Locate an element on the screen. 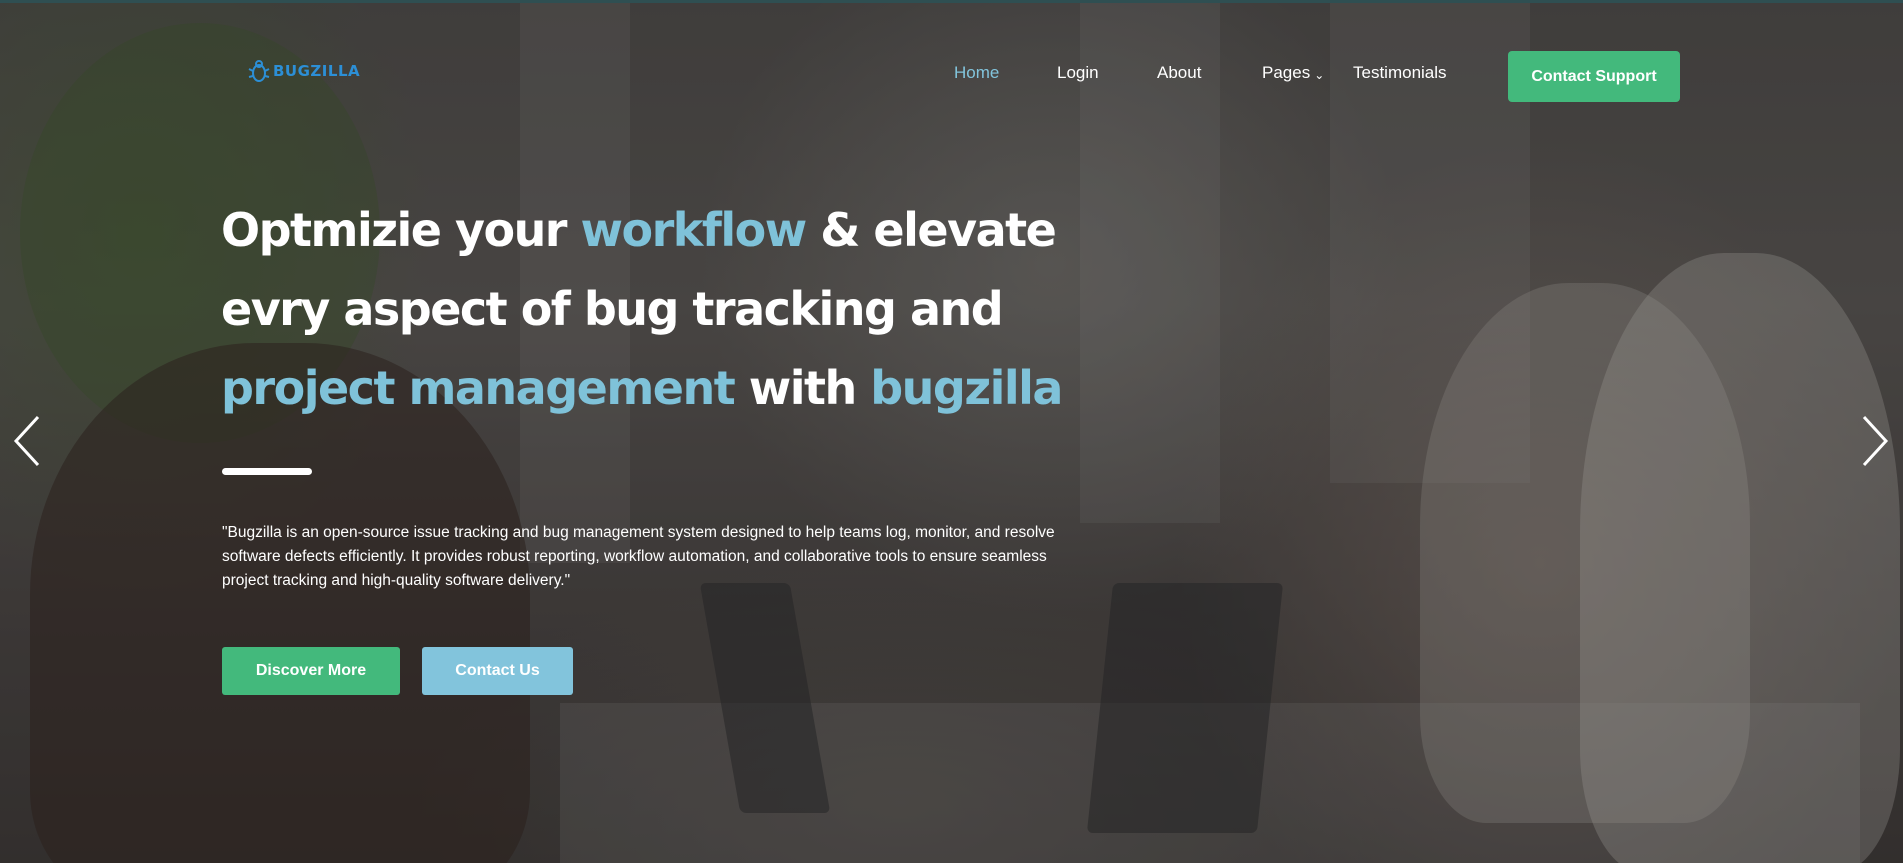 The width and height of the screenshot is (1903, 863). brand-logo: BUGZILLA is located at coordinates (304, 71).